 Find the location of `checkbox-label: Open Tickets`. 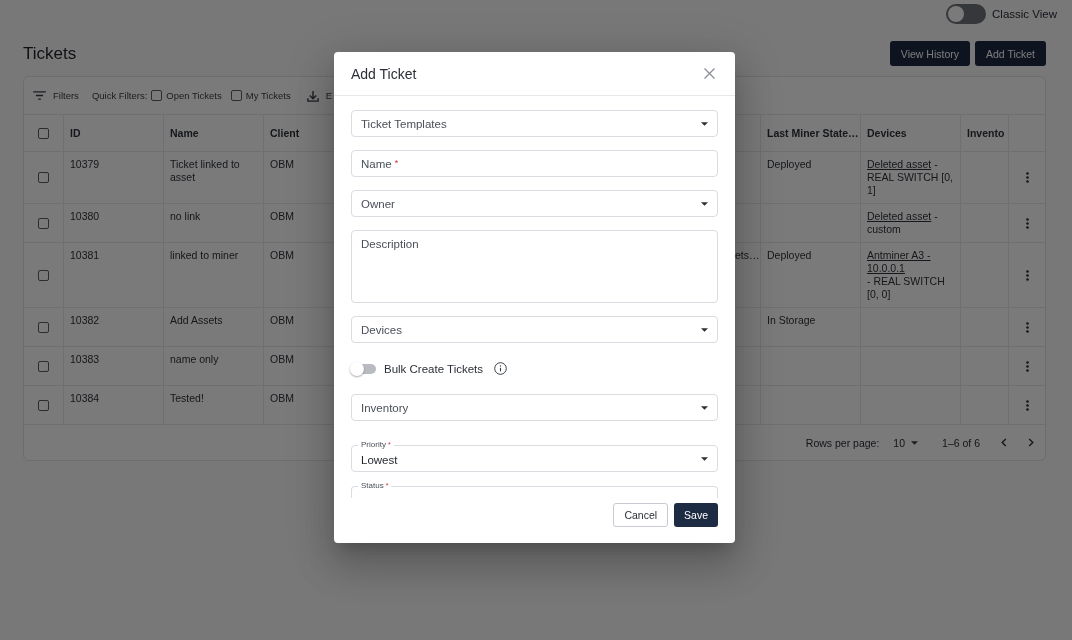

checkbox-label: Open Tickets is located at coordinates (194, 95).